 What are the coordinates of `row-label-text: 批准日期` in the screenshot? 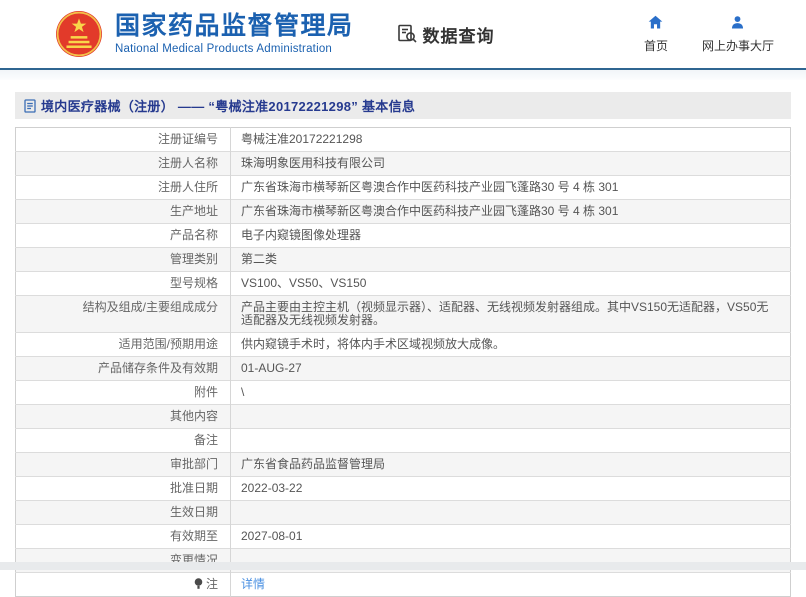 It's located at (193, 488).